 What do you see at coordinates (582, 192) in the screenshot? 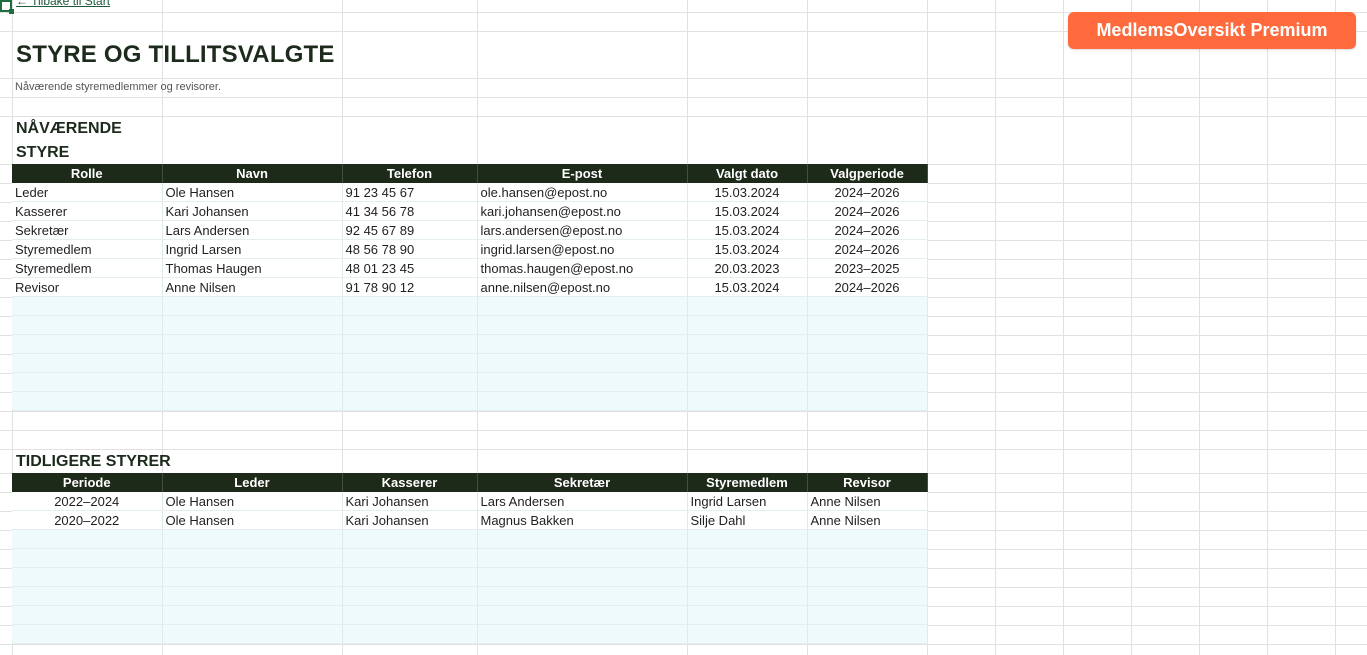
I see `cell-epost: ole.hansen@epost.no` at bounding box center [582, 192].